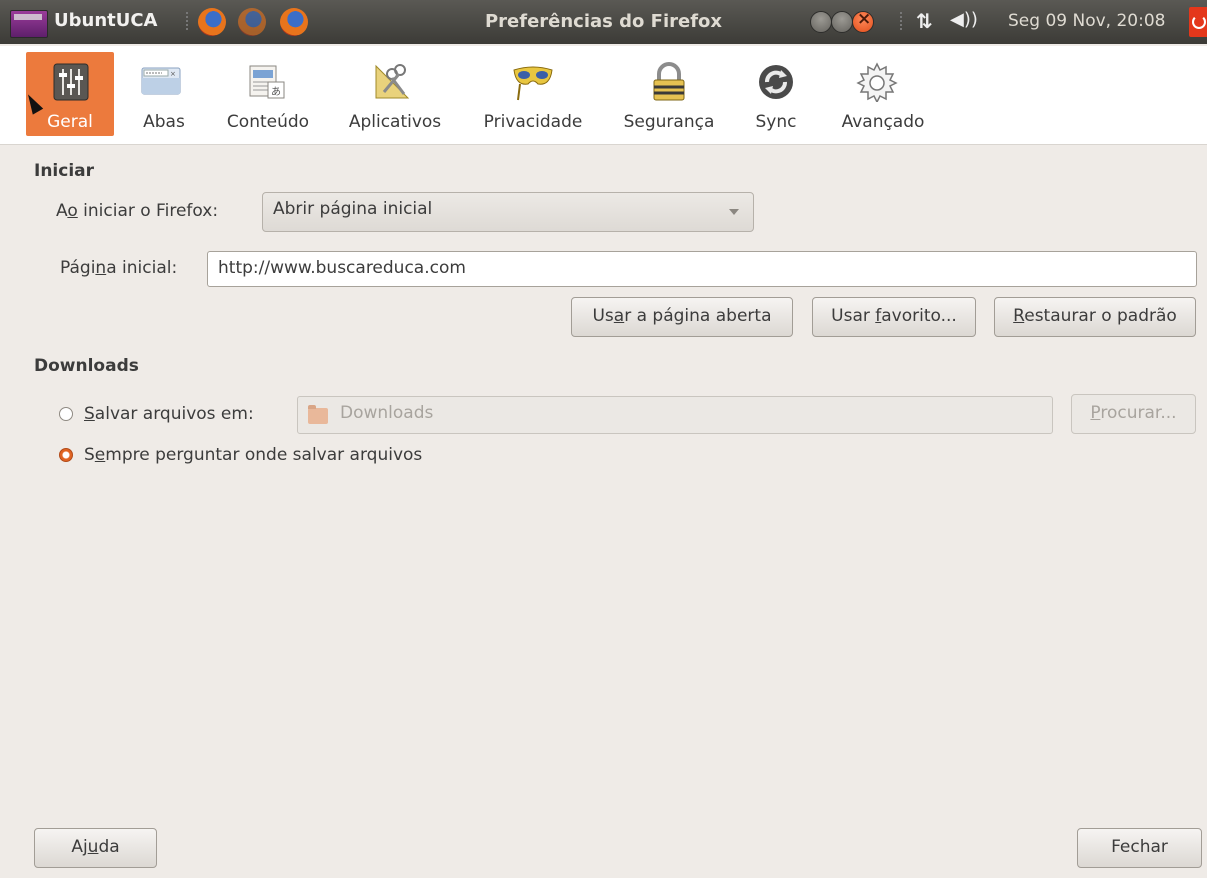 The image size is (1207, 878). What do you see at coordinates (821, 22) in the screenshot?
I see `minimize-button` at bounding box center [821, 22].